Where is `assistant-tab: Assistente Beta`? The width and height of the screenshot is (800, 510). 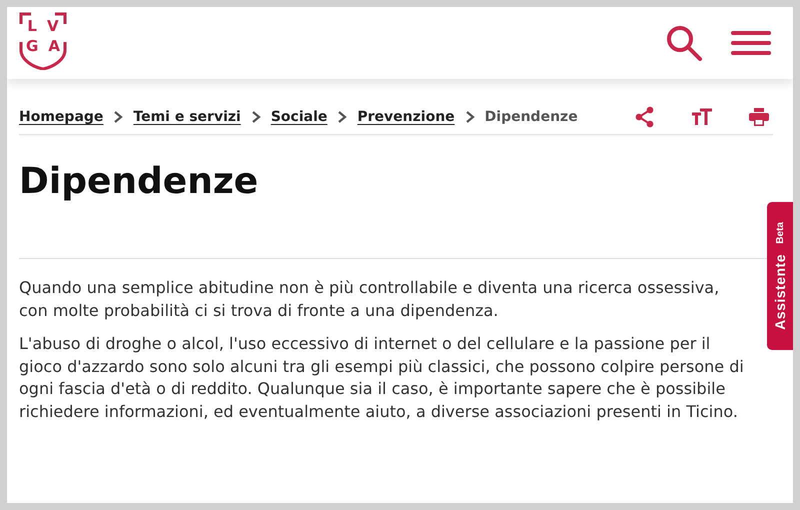
assistant-tab: Assistente Beta is located at coordinates (780, 276).